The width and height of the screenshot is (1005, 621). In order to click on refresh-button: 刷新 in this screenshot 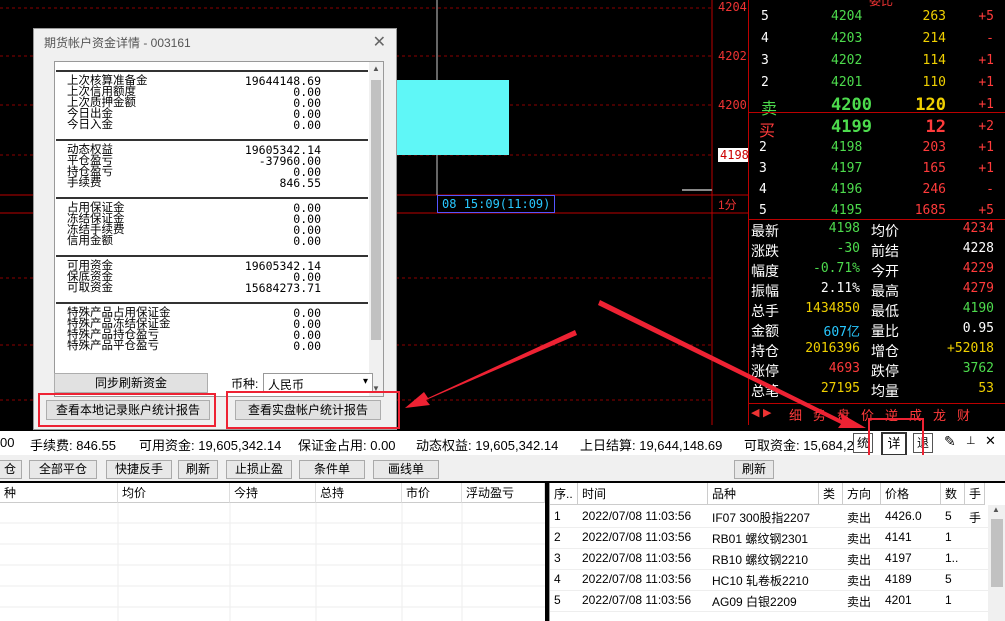, I will do `click(198, 469)`.